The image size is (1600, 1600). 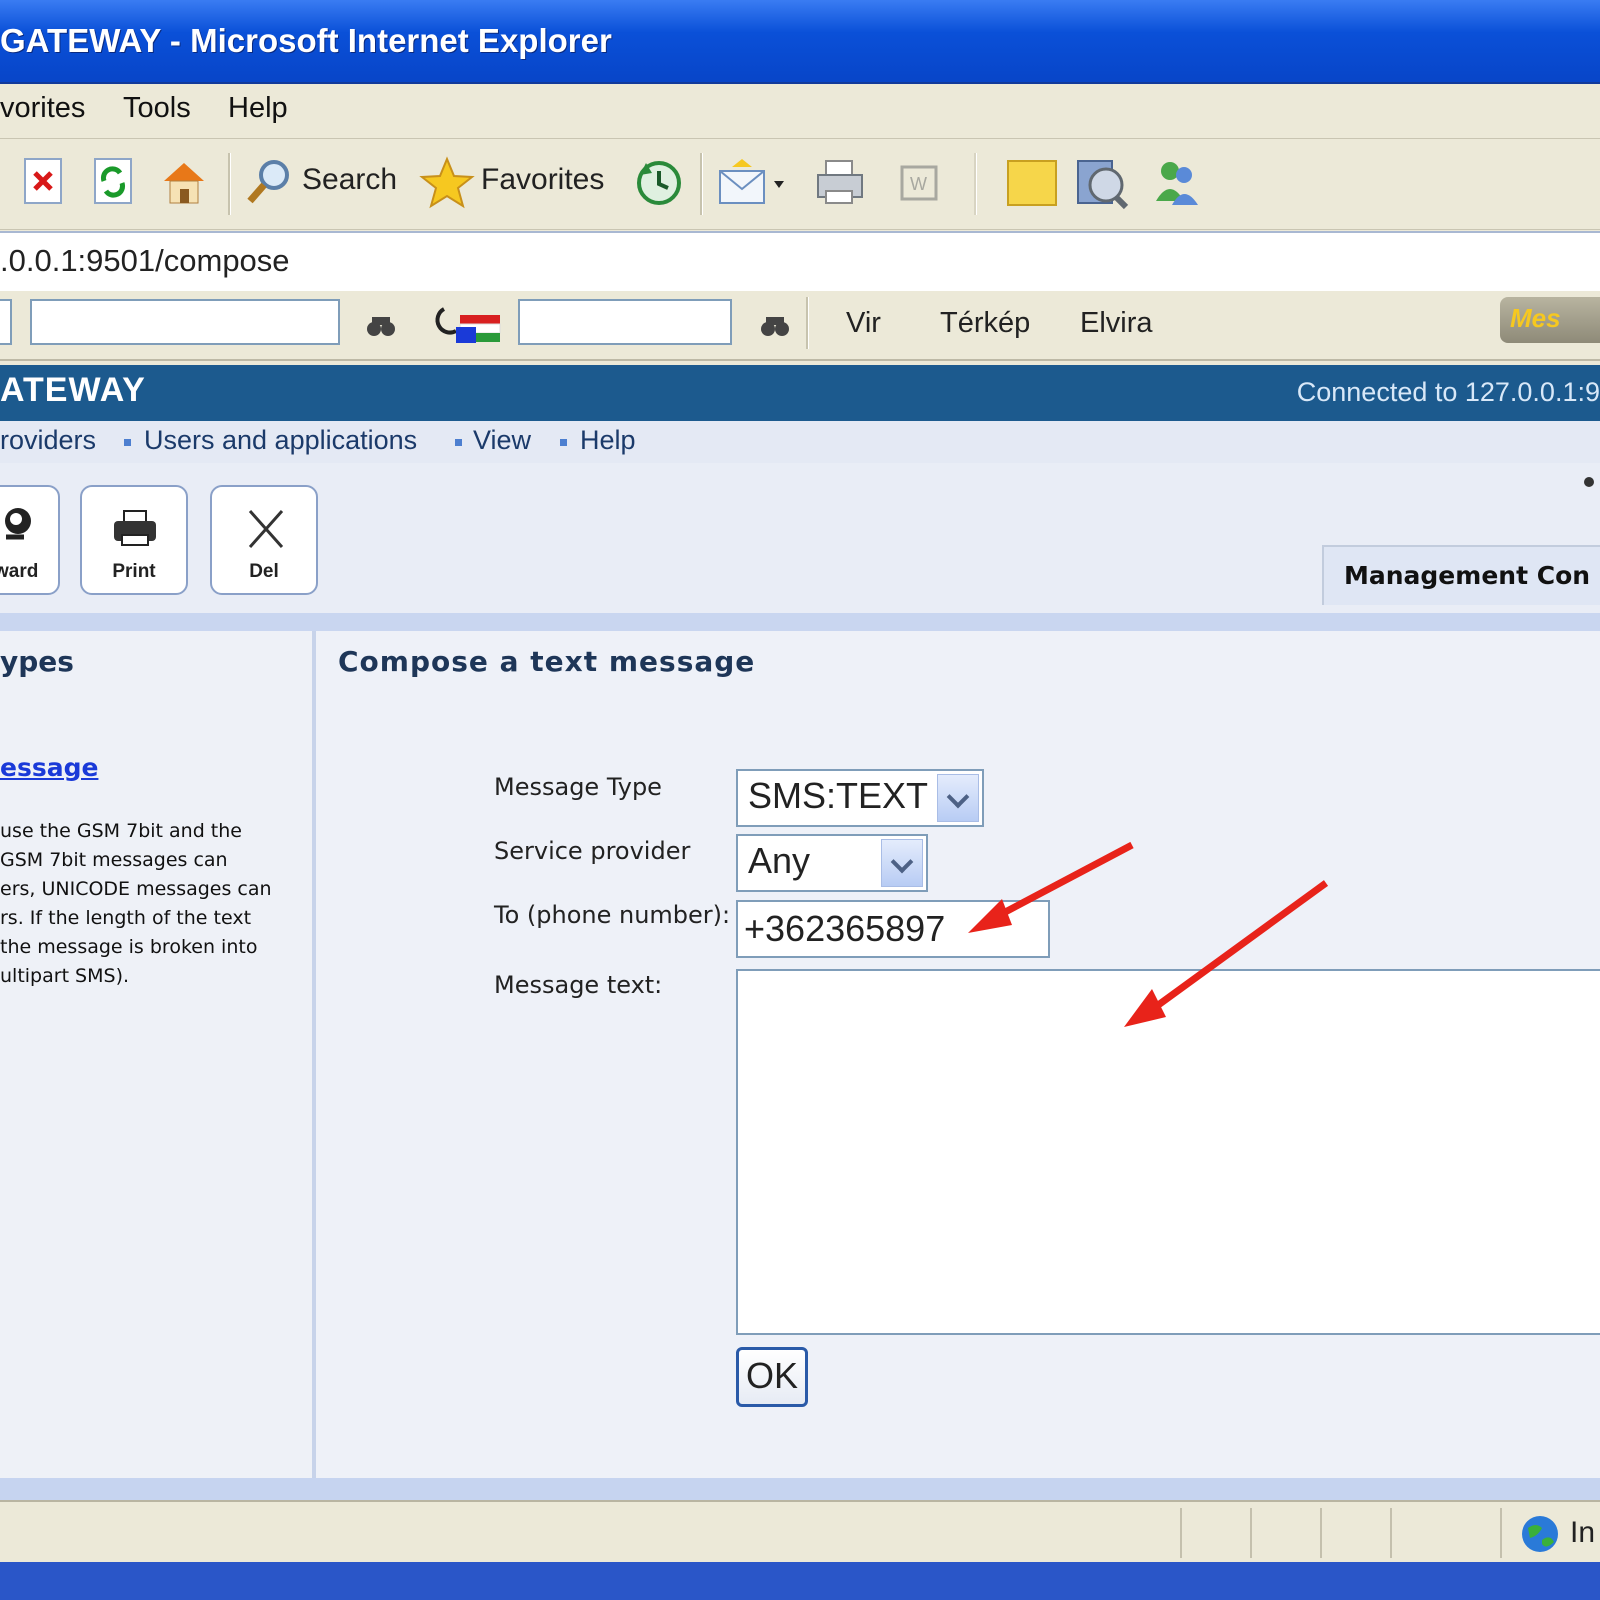 What do you see at coordinates (608, 440) in the screenshot?
I see `nav-help: Help` at bounding box center [608, 440].